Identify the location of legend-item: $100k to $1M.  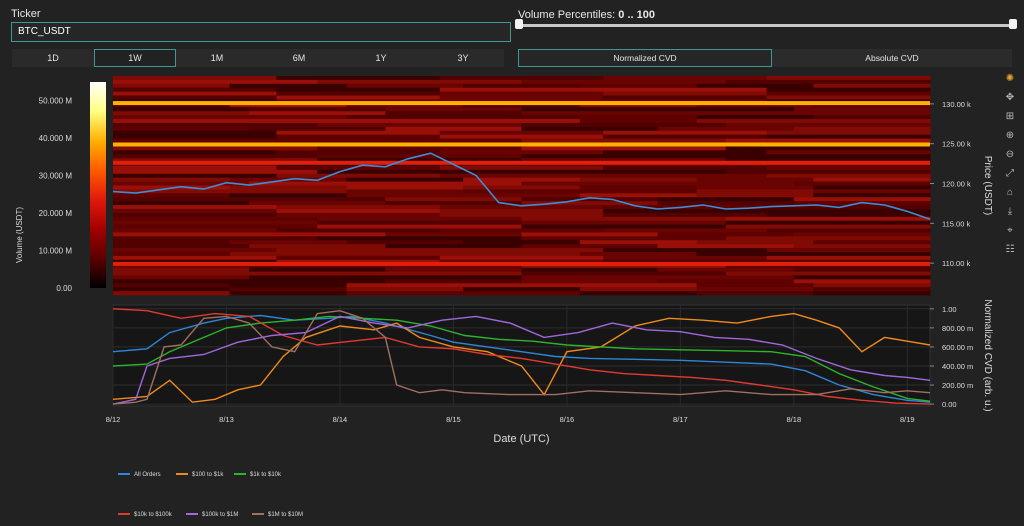
(212, 515).